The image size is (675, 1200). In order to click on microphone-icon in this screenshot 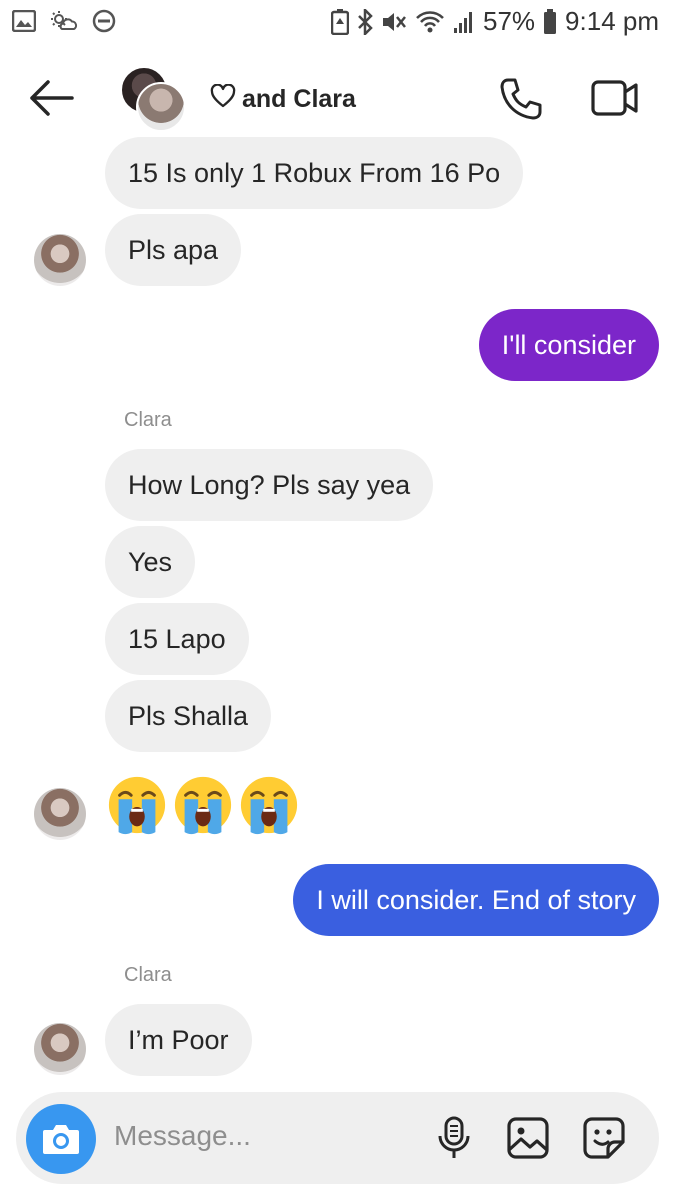, I will do `click(454, 1140)`.